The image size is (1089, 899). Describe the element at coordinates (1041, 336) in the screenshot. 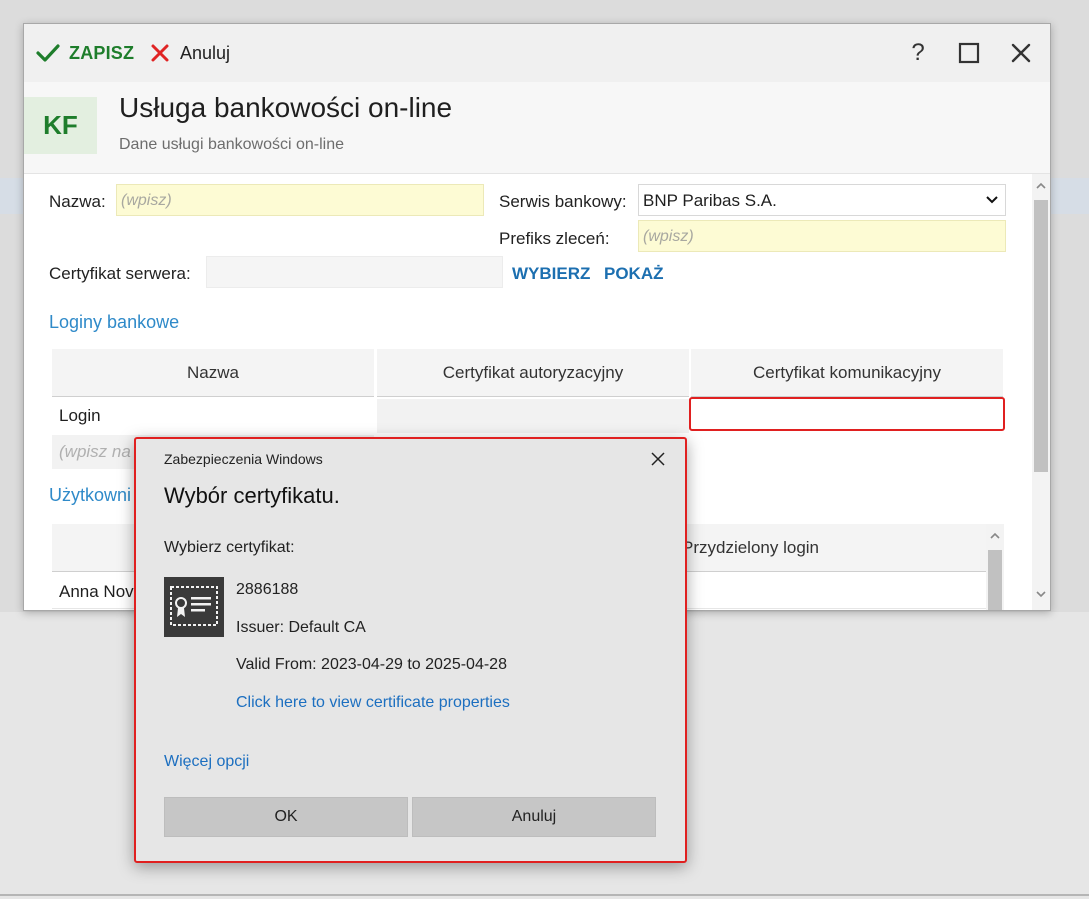

I see `form-scroll-thumb` at that location.